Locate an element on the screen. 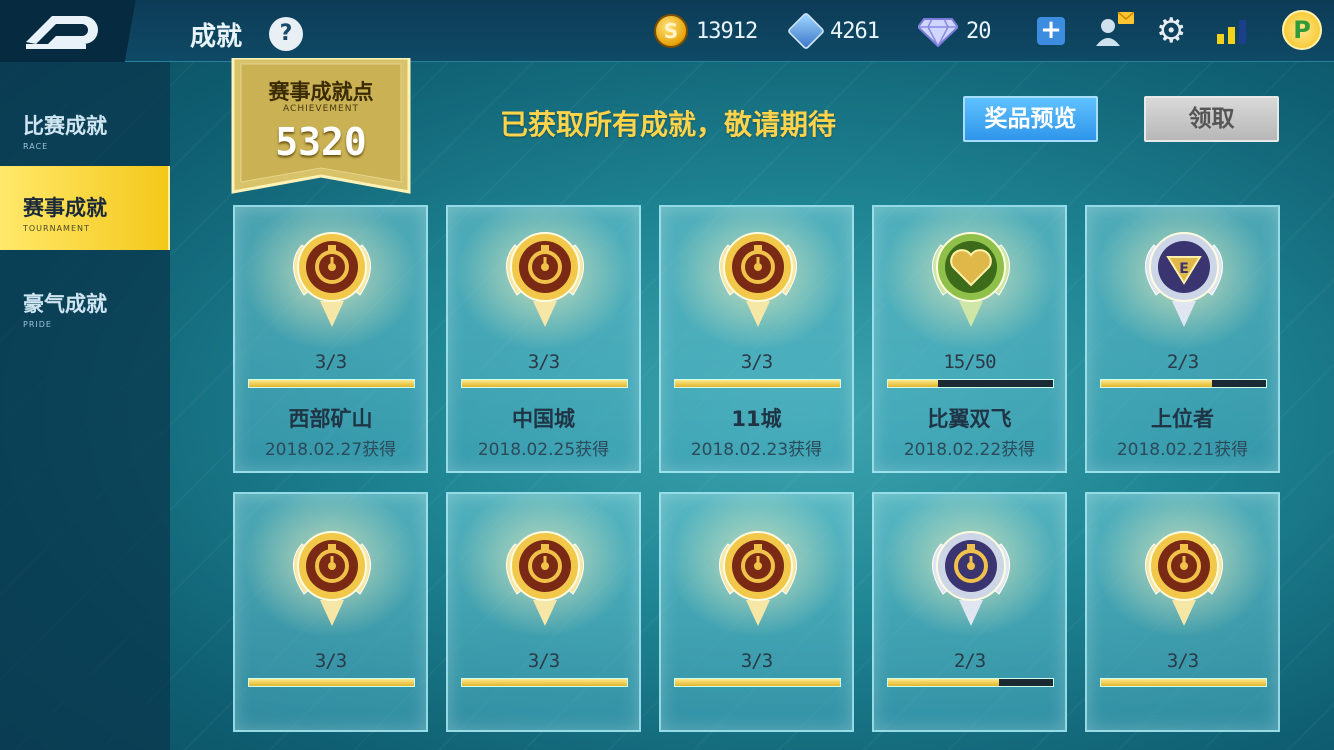  achievement-date: 2018.02.22获得 is located at coordinates (969, 450).